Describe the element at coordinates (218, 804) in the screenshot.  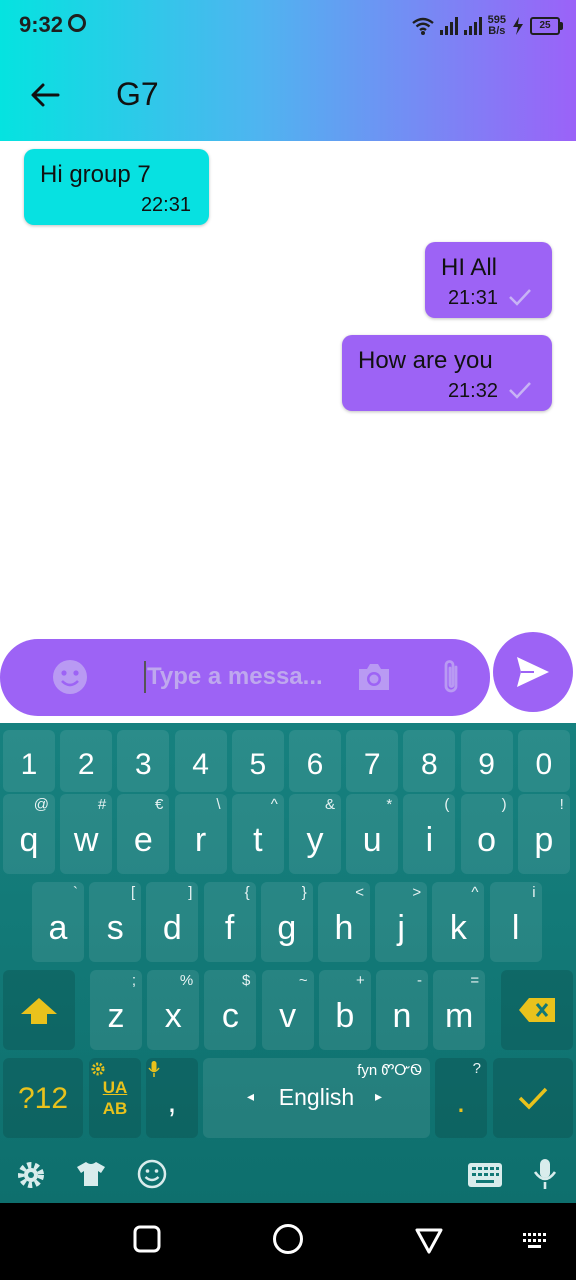
I see `key-r-alt: \` at that location.